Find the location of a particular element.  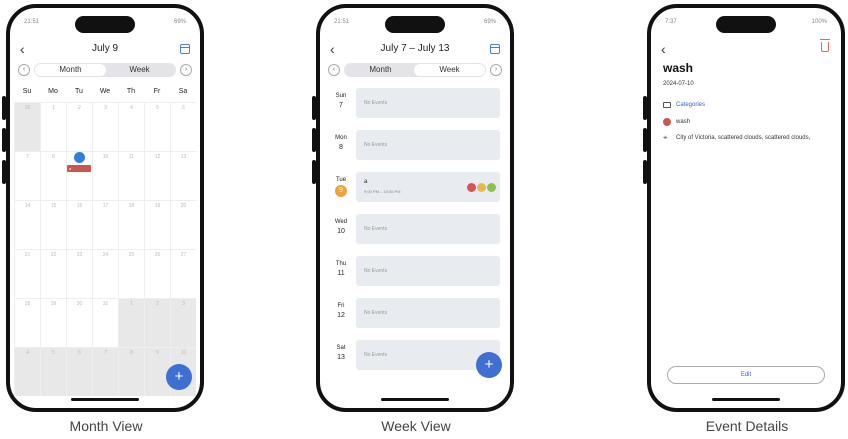

week-day-label: Wed 10 is located at coordinates (341, 227).